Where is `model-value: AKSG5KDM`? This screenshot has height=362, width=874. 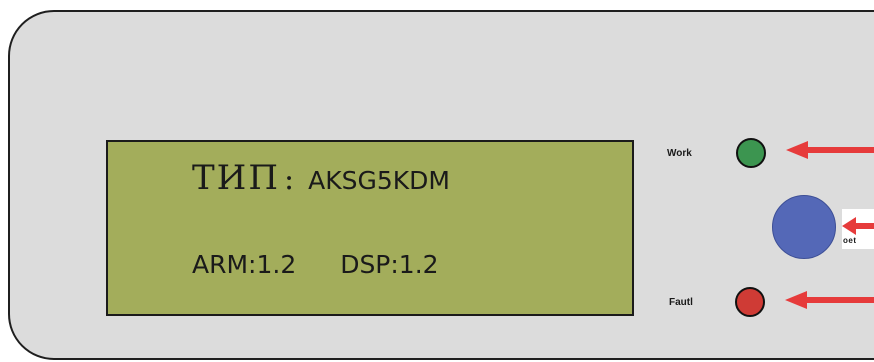 model-value: AKSG5KDM is located at coordinates (379, 180).